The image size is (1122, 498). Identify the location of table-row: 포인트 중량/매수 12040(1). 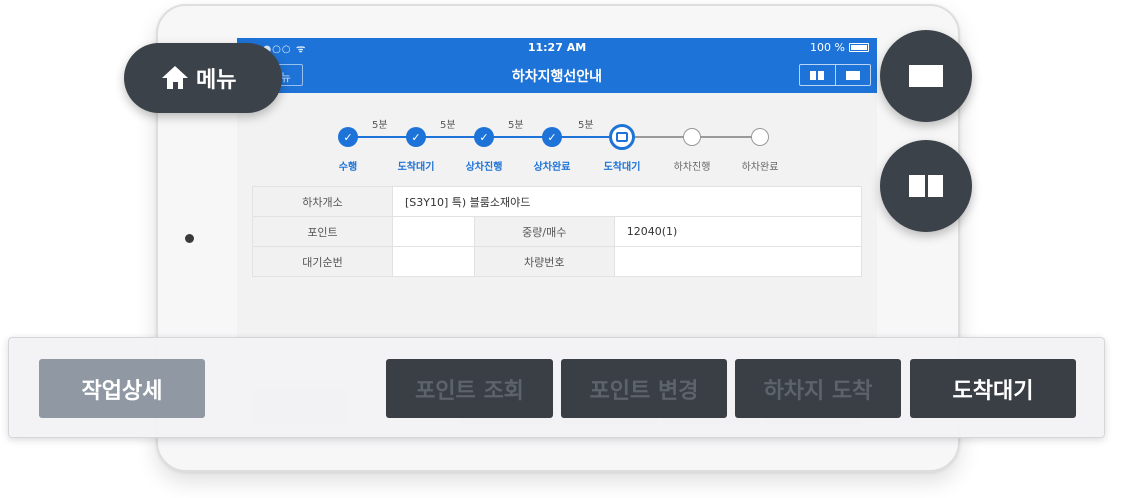
(557, 231).